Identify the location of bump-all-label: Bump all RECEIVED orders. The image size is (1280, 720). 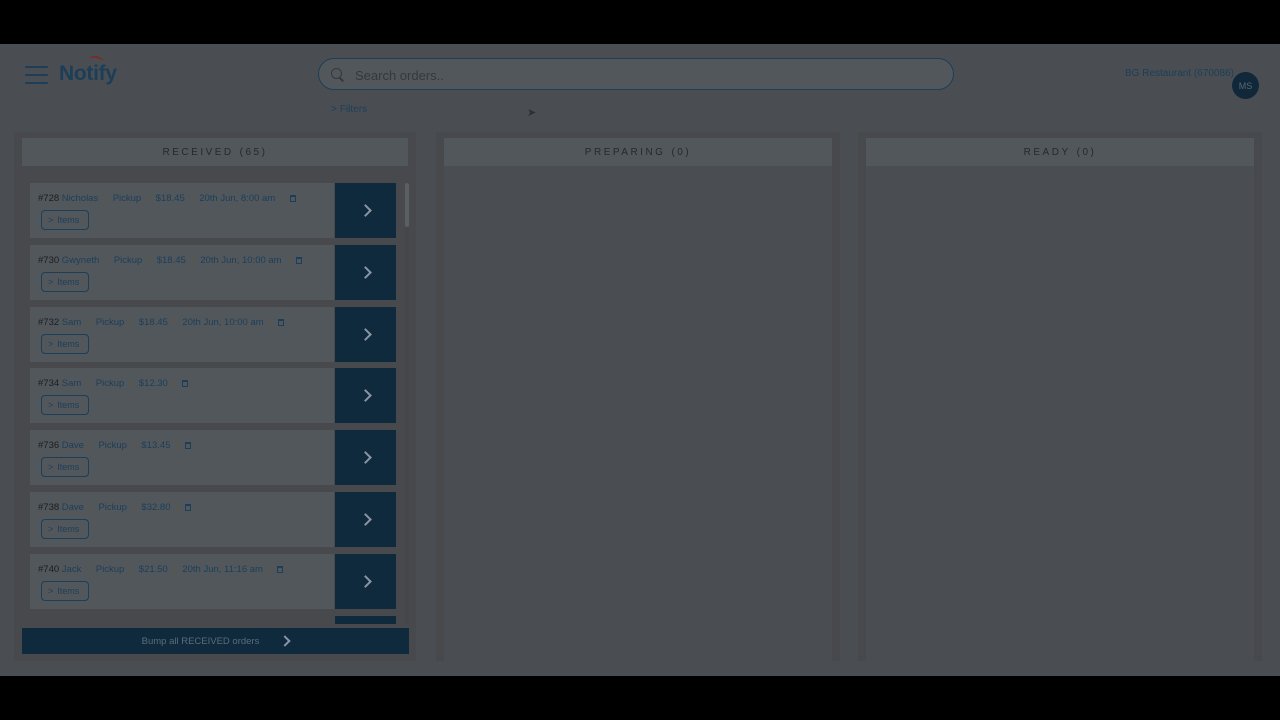
(200, 641).